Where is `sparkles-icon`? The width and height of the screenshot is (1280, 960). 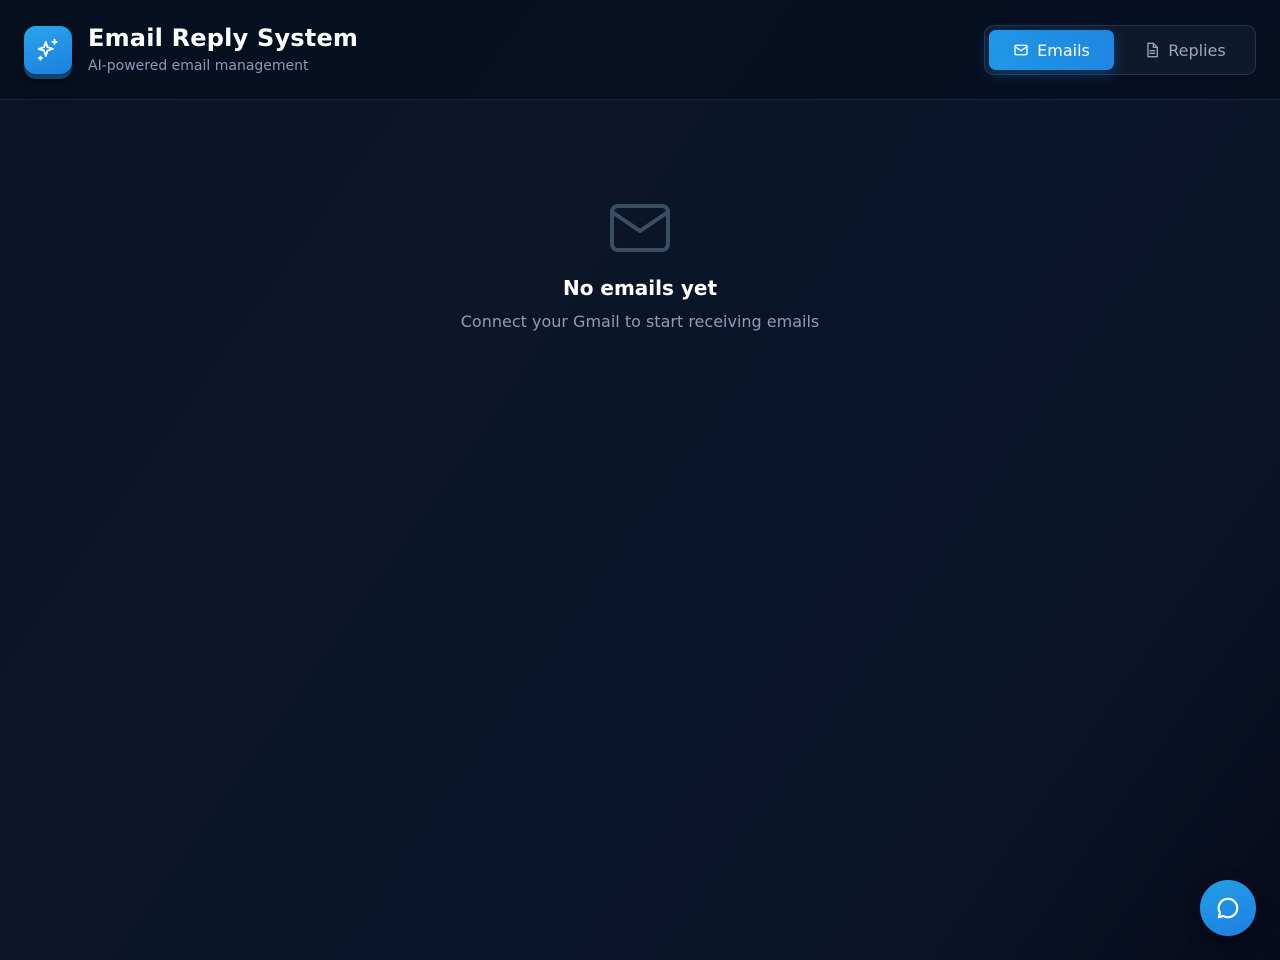
sparkles-icon is located at coordinates (47, 49).